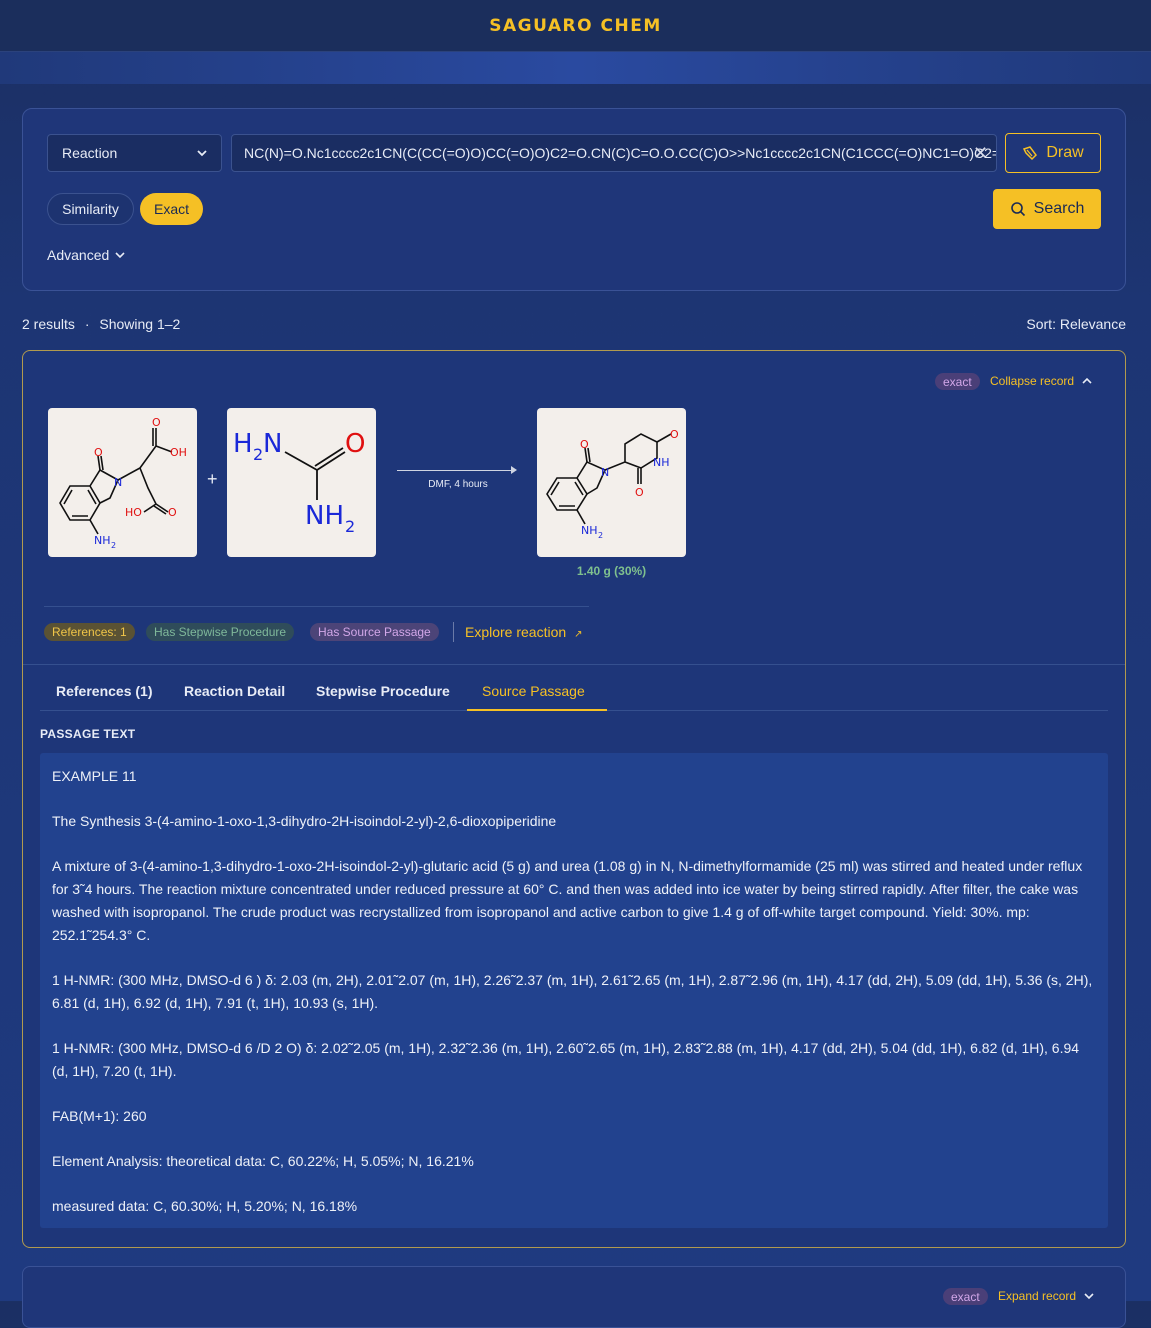 This screenshot has width=1151, height=1328. Describe the element at coordinates (456, 470) in the screenshot. I see `reaction-arrow` at that location.